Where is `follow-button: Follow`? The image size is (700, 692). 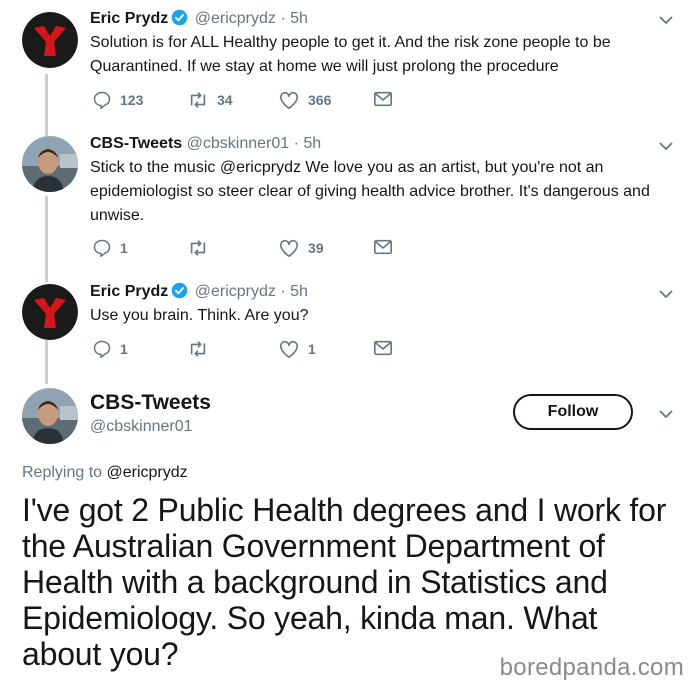 follow-button: Follow is located at coordinates (573, 412).